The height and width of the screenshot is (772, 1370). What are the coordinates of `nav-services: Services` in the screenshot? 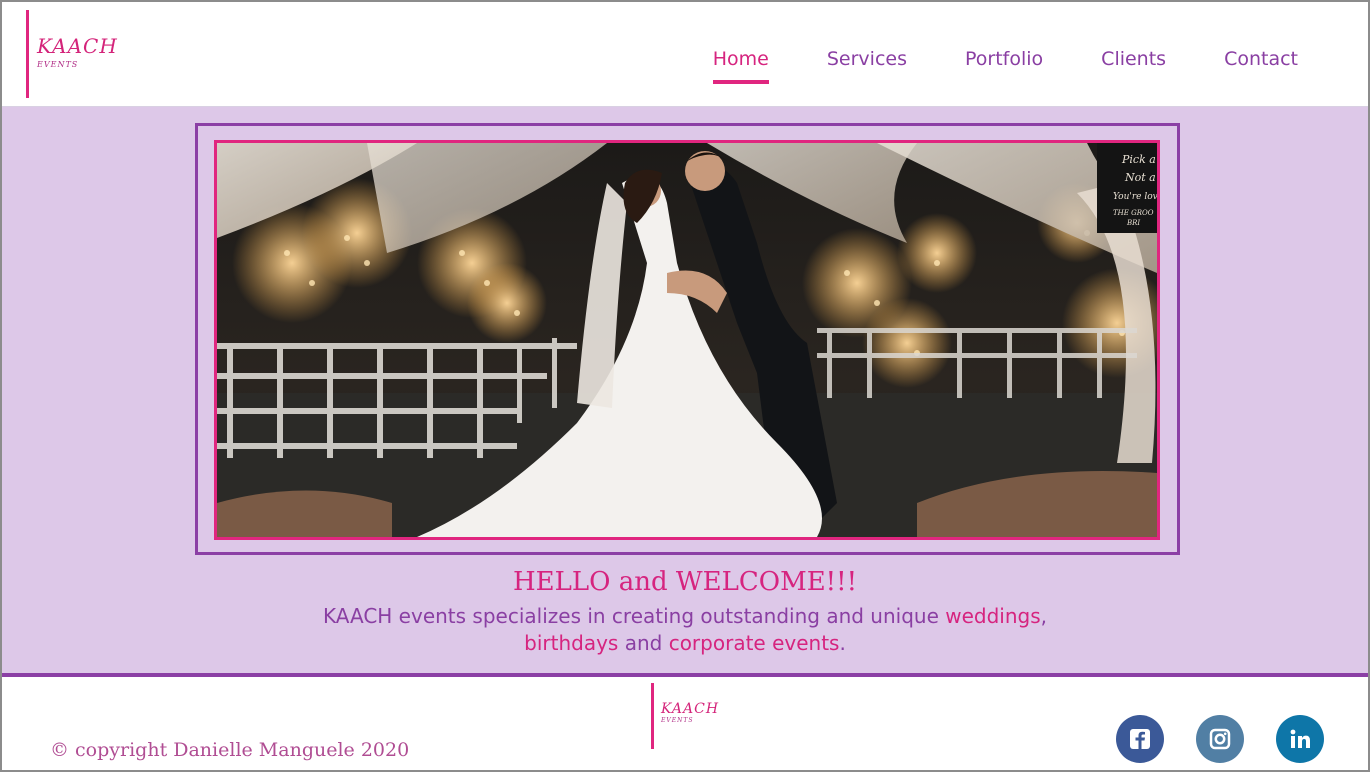 It's located at (867, 63).